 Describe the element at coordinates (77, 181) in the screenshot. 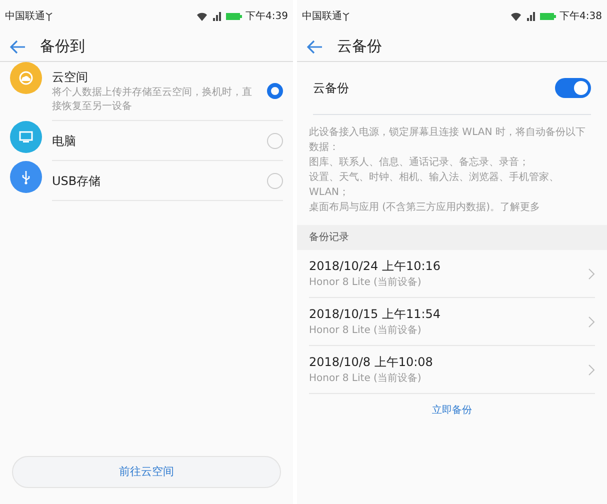

I see `option-label: USB存储` at that location.